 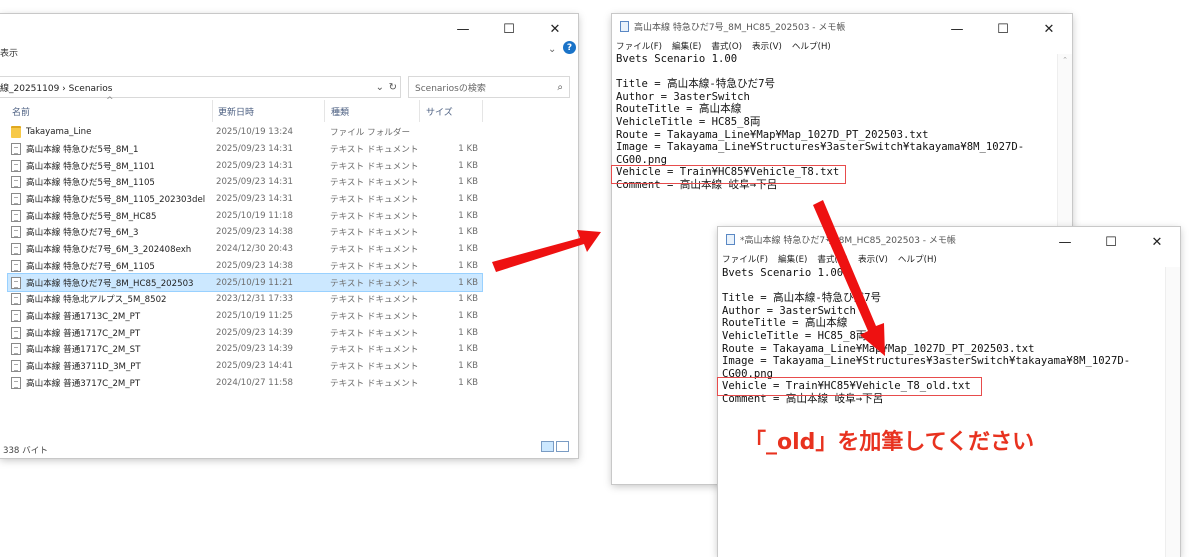 What do you see at coordinates (688, 278) in the screenshot?
I see `annotation-arrows` at bounding box center [688, 278].